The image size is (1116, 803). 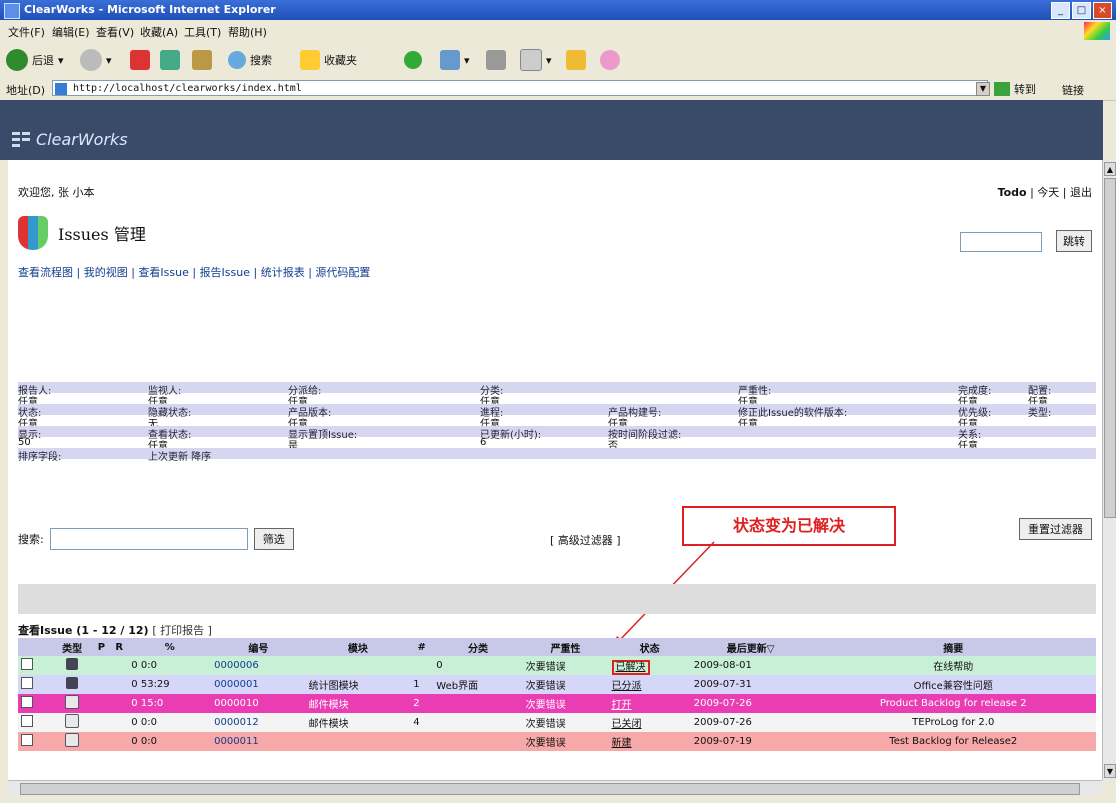 What do you see at coordinates (179, 455) in the screenshot?
I see `filter-label: 上次更新 降序` at bounding box center [179, 455].